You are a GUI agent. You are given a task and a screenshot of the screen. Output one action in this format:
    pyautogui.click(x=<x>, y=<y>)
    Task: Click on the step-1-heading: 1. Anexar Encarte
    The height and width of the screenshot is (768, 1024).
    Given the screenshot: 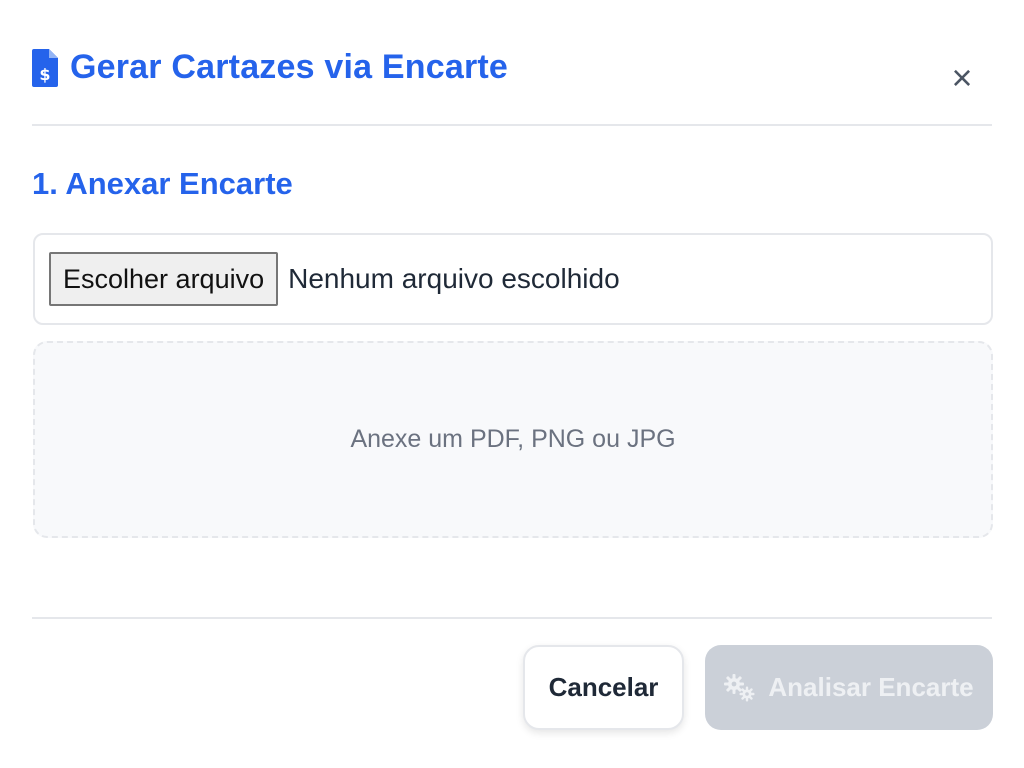 What is the action you would take?
    pyautogui.click(x=162, y=183)
    